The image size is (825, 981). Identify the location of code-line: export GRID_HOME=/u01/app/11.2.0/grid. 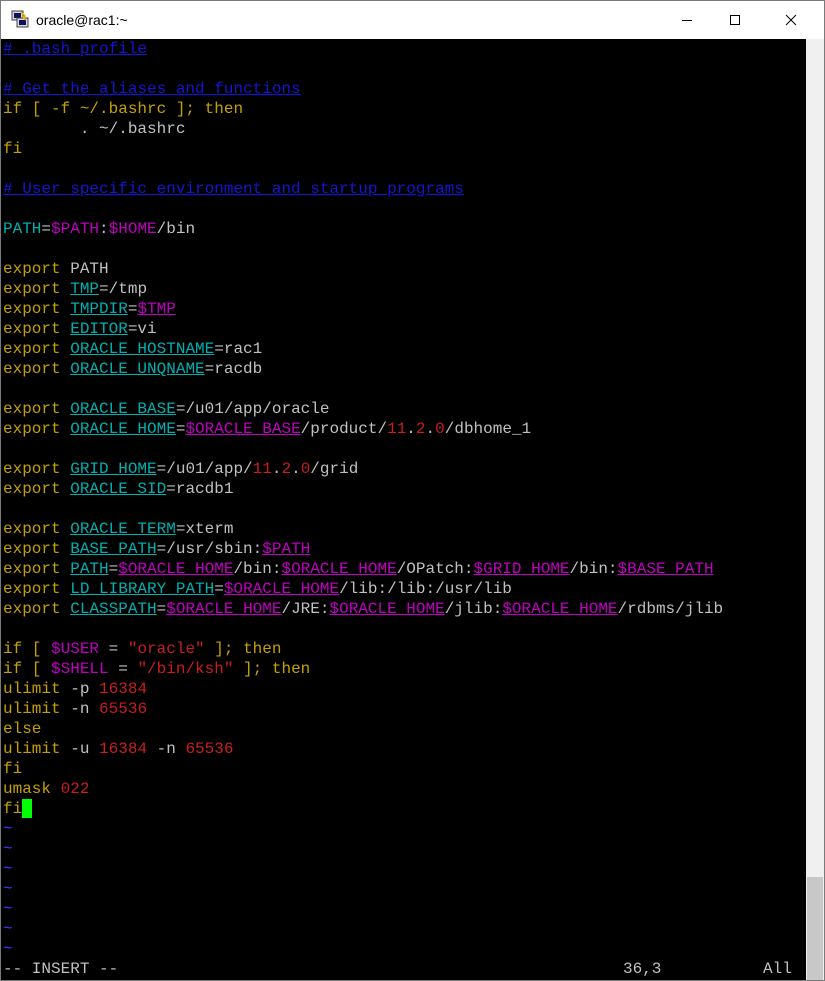
(180, 469).